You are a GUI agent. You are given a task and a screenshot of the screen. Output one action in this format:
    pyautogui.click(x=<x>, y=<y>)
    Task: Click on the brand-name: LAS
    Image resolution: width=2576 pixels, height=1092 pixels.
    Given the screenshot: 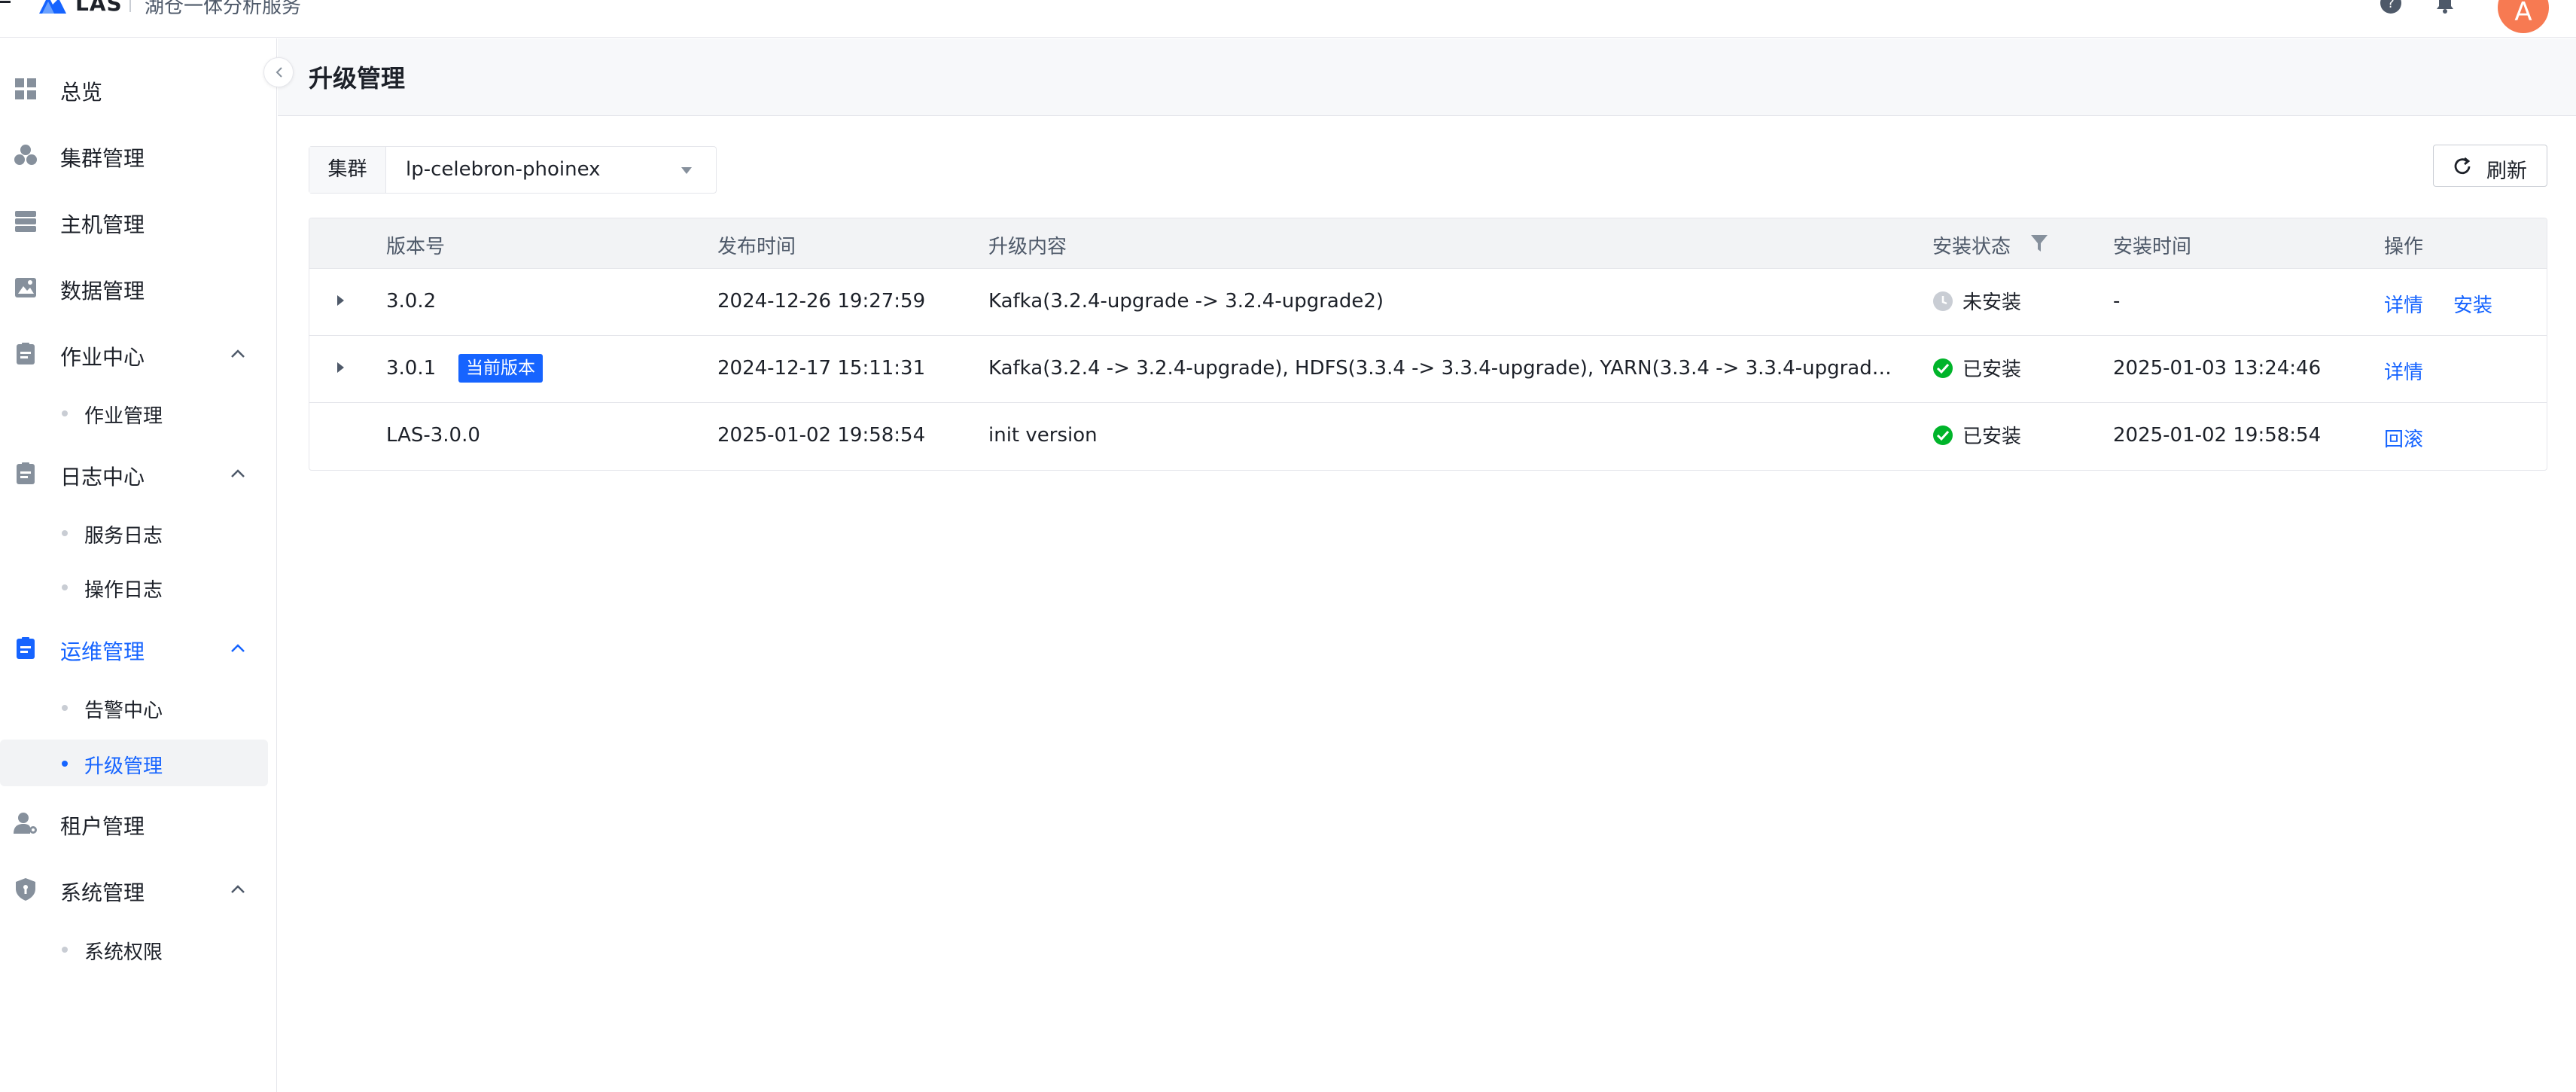 What is the action you would take?
    pyautogui.click(x=99, y=8)
    